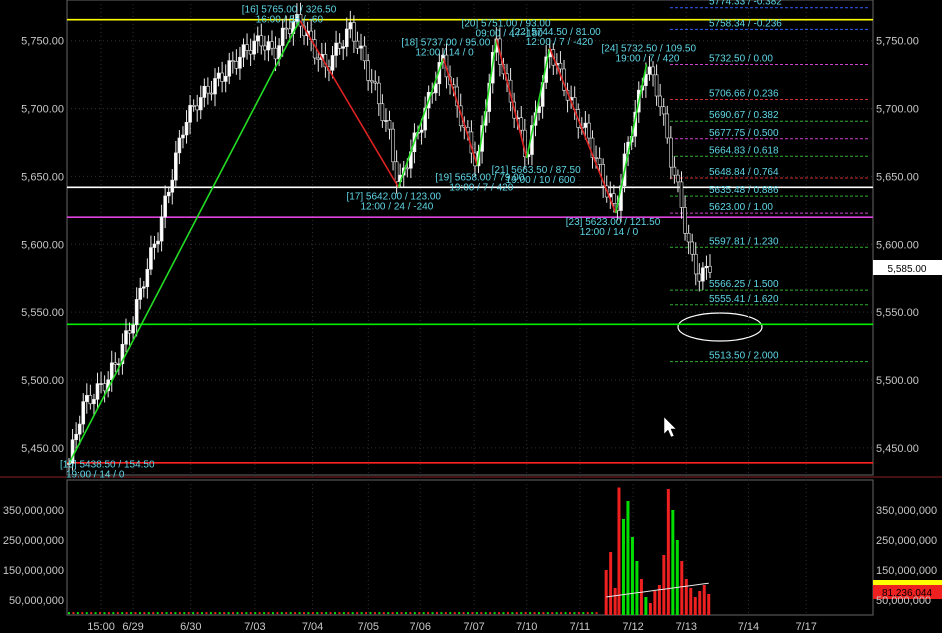 The width and height of the screenshot is (942, 633). What do you see at coordinates (541, 180) in the screenshot?
I see `swing-label-line2: 19:00 / 10 / 600` at bounding box center [541, 180].